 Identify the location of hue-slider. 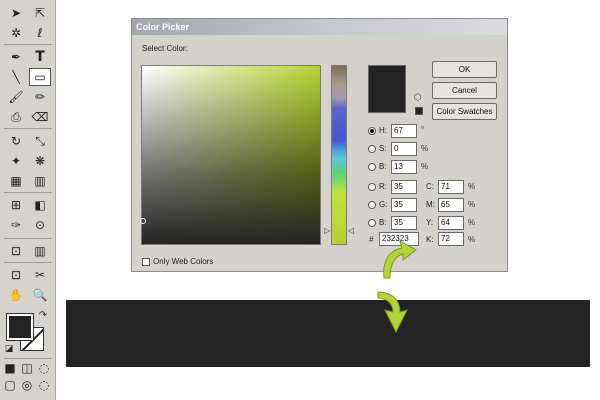
(339, 155).